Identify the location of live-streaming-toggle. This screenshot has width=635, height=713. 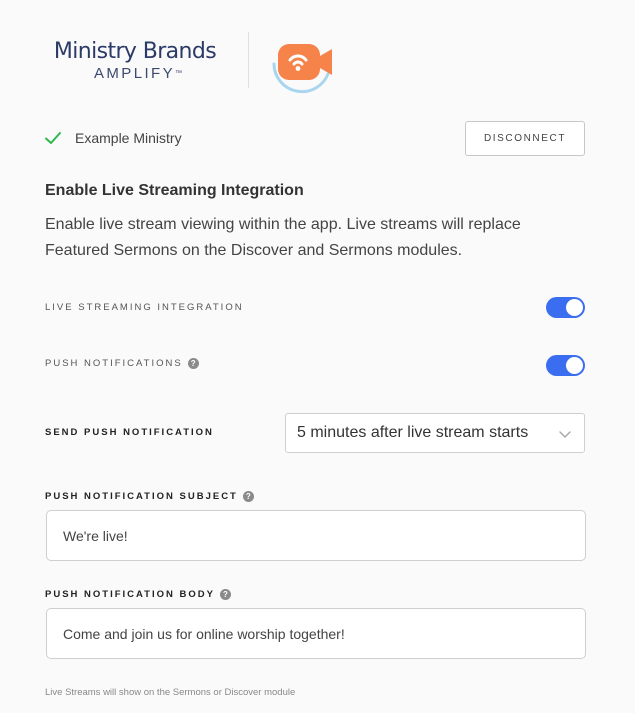
(565, 307).